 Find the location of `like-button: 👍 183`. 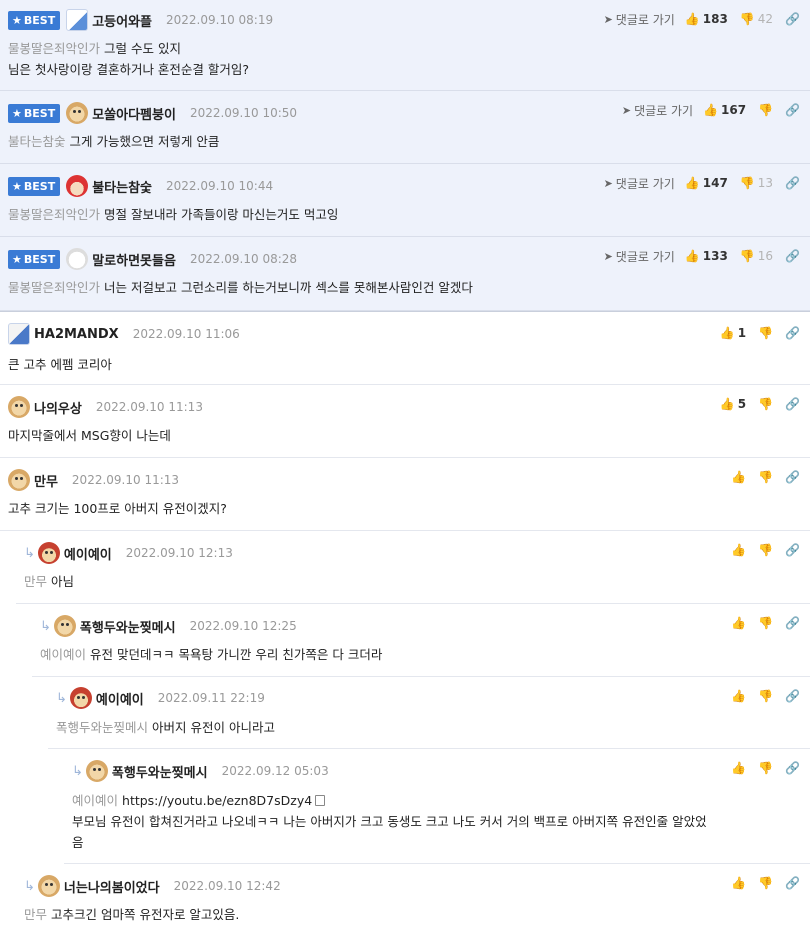

like-button: 👍 183 is located at coordinates (706, 19).